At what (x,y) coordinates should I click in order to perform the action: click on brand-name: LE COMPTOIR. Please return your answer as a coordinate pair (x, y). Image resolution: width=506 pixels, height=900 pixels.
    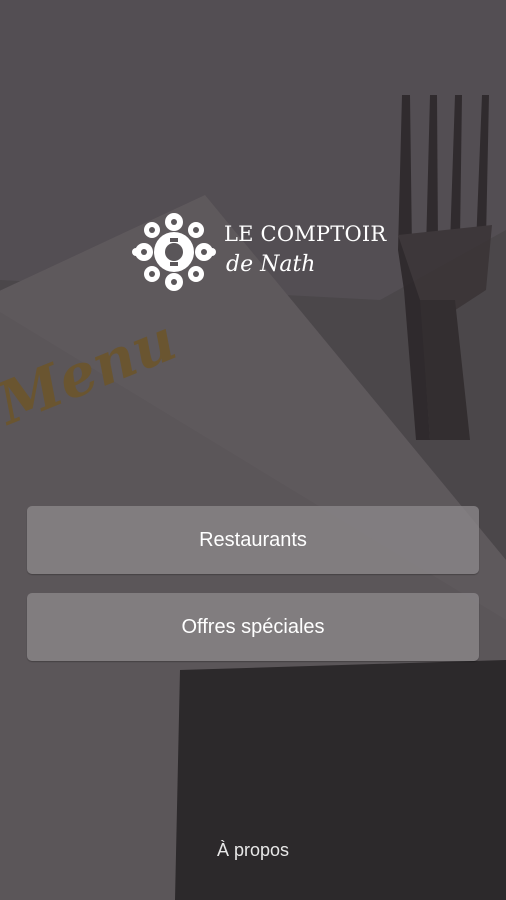
    Looking at the image, I should click on (305, 234).